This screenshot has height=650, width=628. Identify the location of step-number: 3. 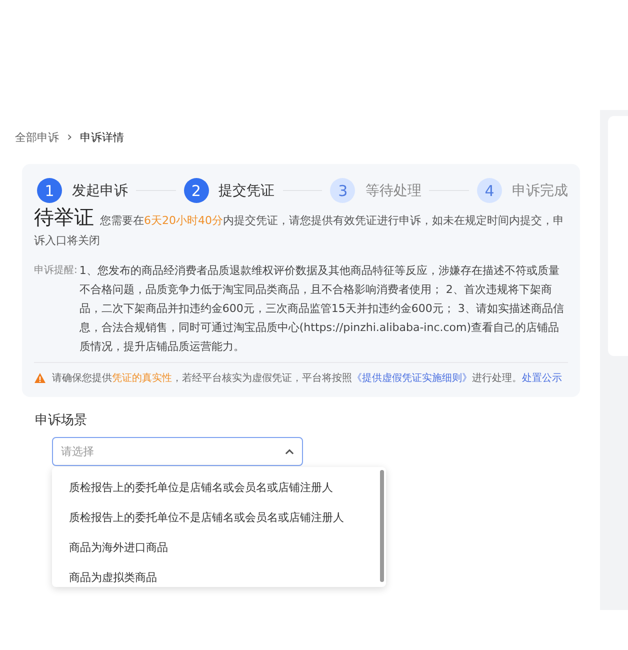
(343, 190).